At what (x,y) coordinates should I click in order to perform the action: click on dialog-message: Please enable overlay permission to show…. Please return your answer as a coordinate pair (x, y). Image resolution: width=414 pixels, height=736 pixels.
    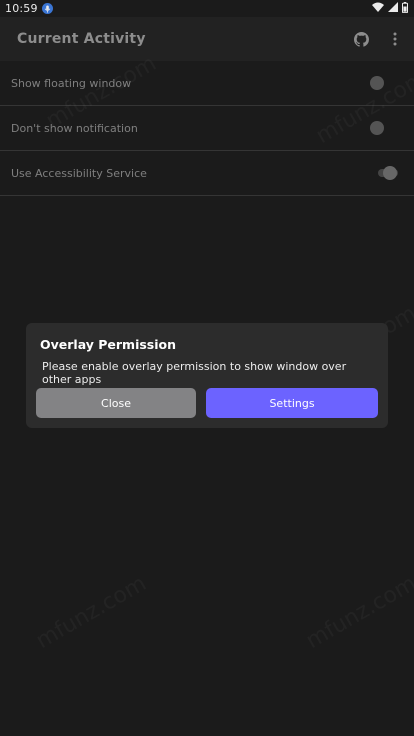
    Looking at the image, I should click on (194, 373).